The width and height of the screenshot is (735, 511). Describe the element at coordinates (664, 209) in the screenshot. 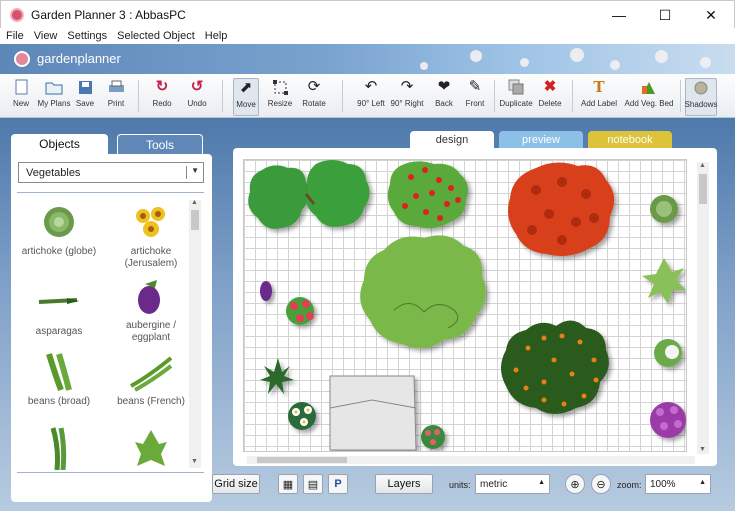

I see `artichoke-icon` at that location.